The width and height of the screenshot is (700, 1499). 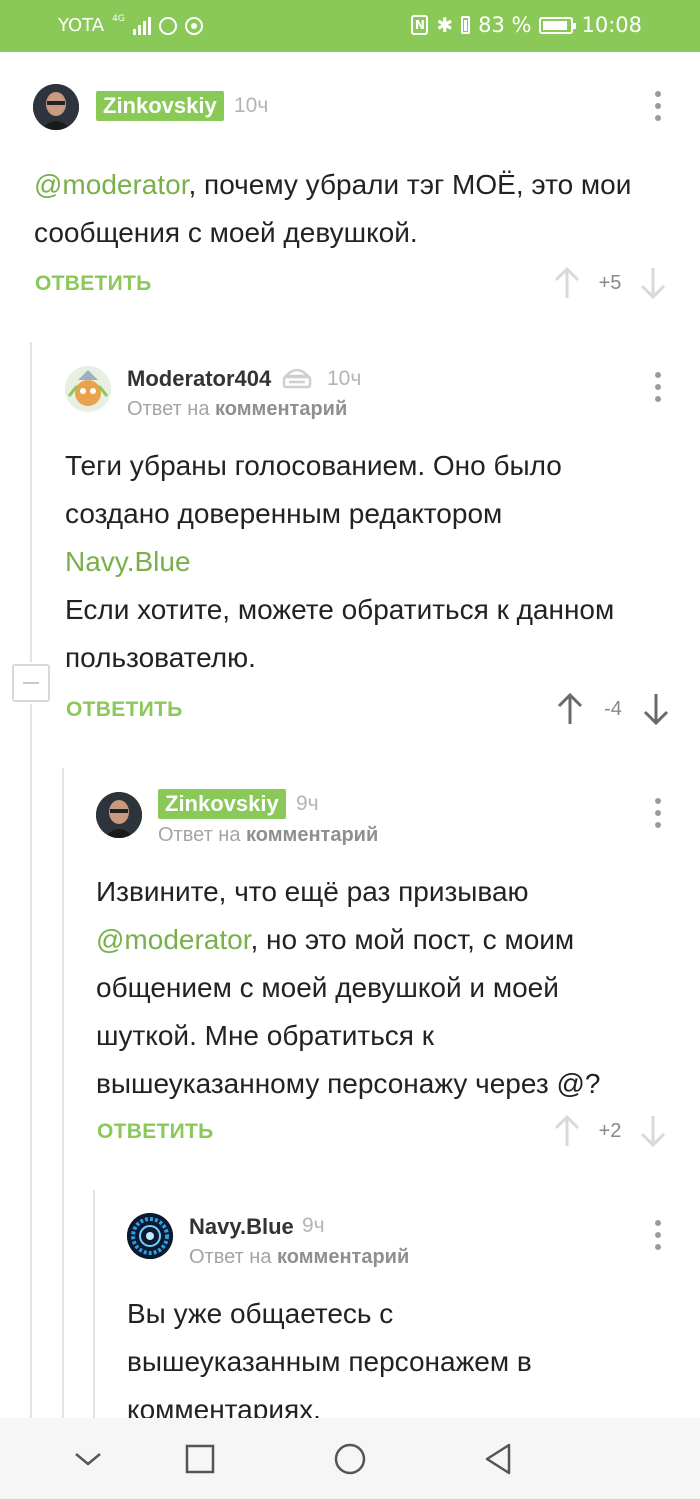 I want to click on whatsapp-icon, so click(x=167, y=25).